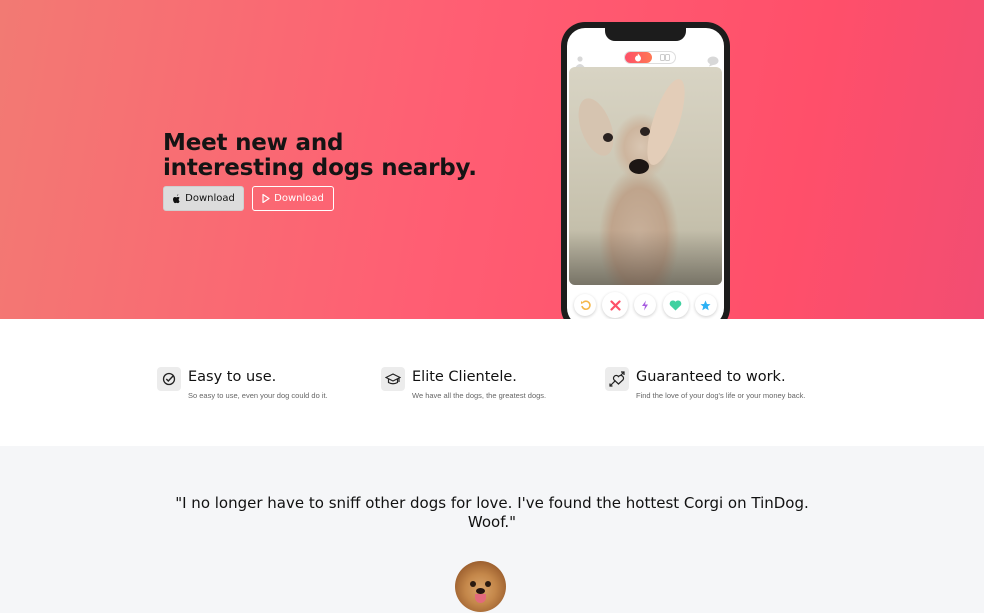 The width and height of the screenshot is (984, 613). I want to click on flame-toggle, so click(650, 57).